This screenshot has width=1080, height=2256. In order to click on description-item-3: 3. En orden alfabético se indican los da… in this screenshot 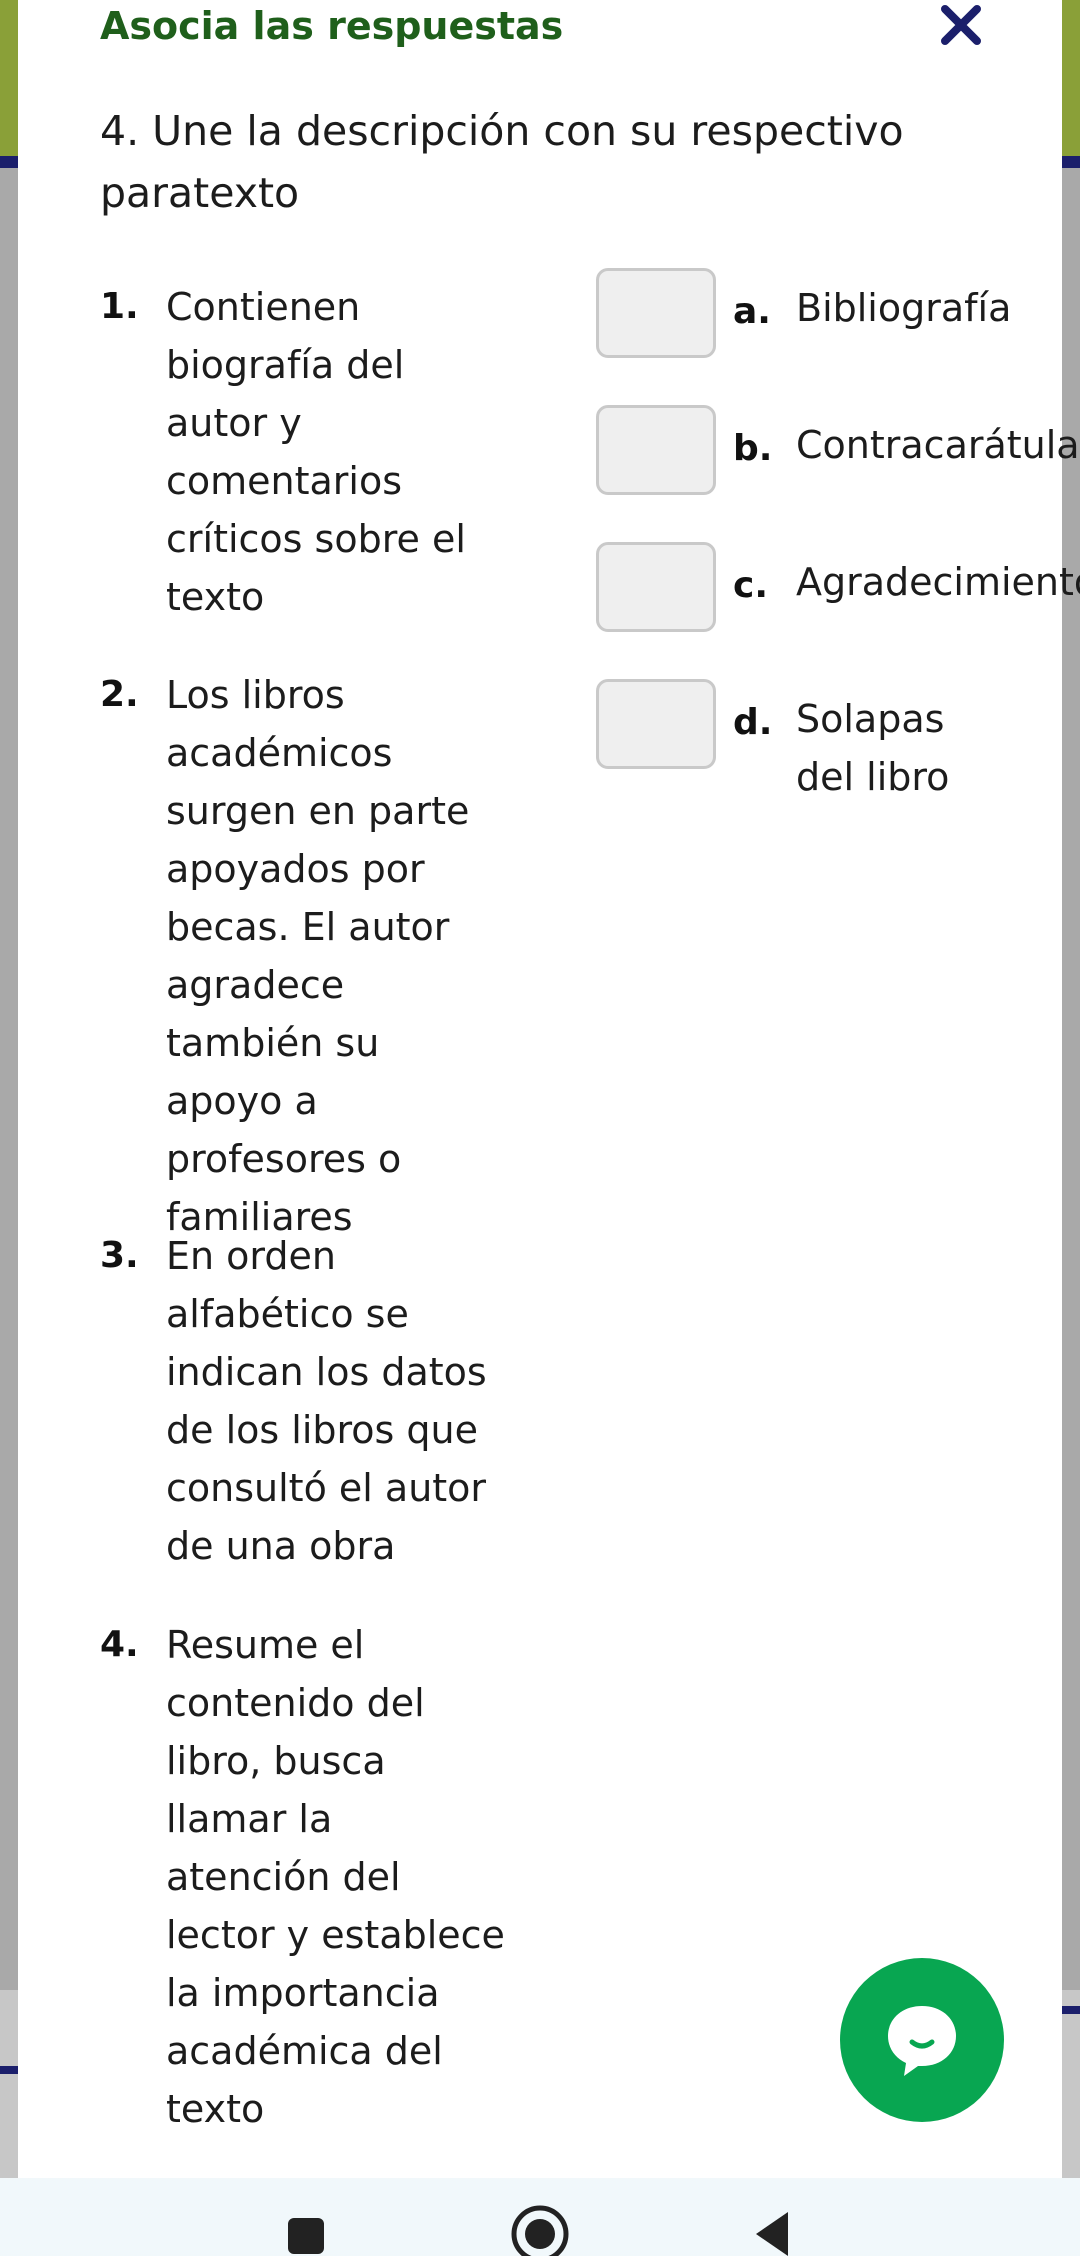, I will do `click(310, 1401)`.